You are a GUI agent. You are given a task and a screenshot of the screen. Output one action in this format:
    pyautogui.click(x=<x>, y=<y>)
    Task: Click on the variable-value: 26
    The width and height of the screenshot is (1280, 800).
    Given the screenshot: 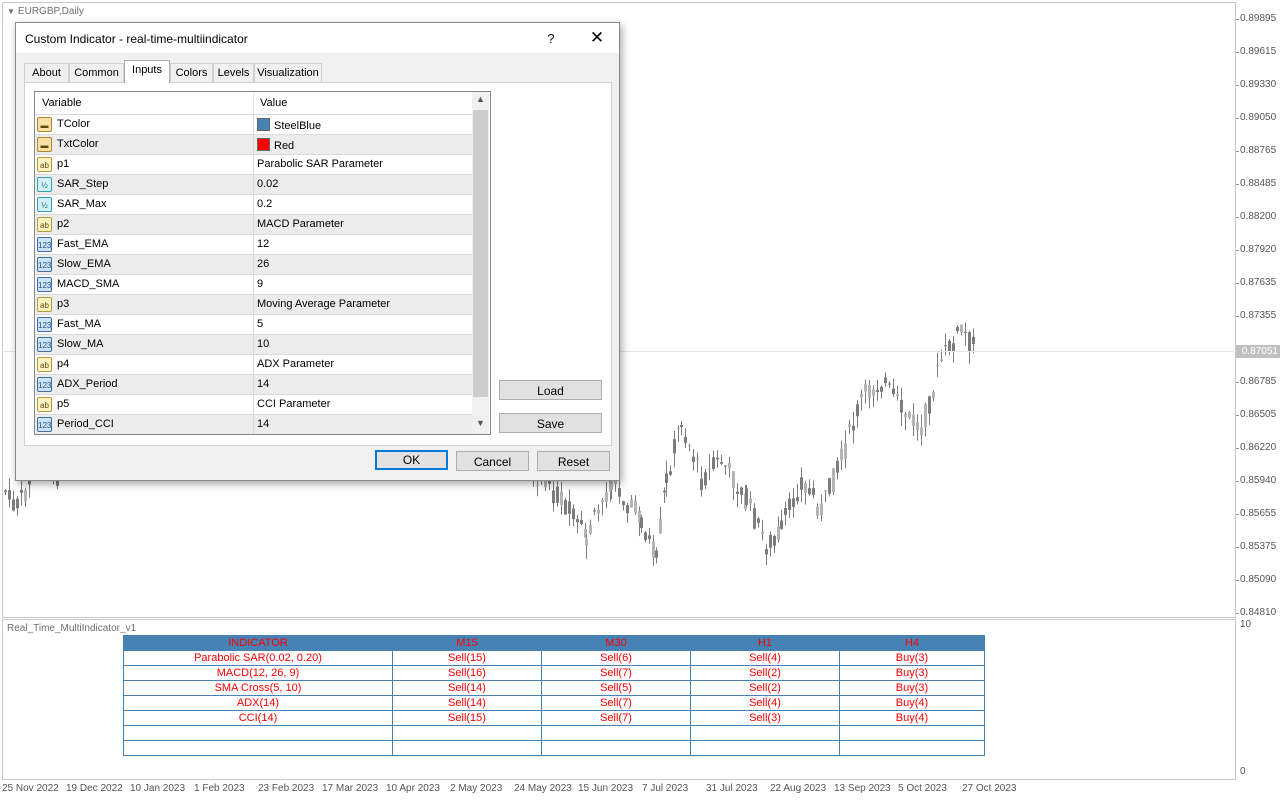 What is the action you would take?
    pyautogui.click(x=263, y=264)
    